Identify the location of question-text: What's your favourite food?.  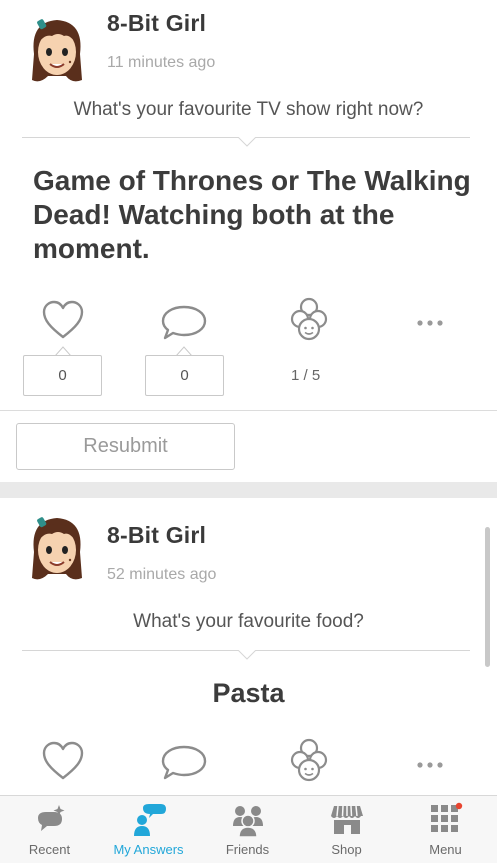
(248, 622).